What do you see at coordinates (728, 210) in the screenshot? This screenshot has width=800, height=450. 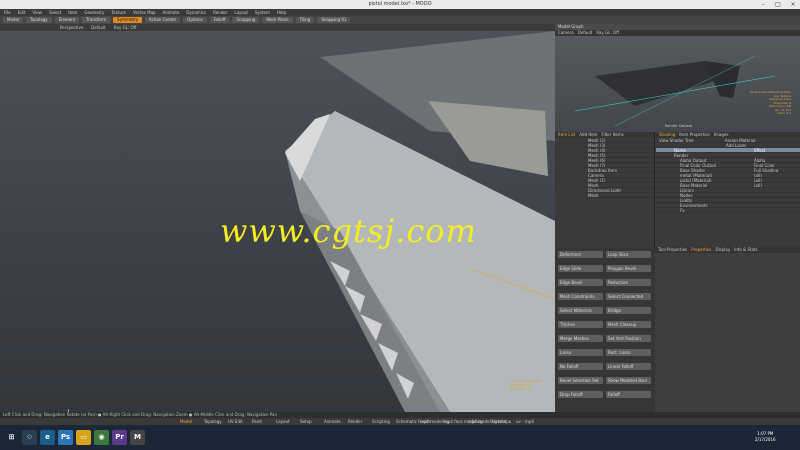 I see `shader-row: Fx` at bounding box center [728, 210].